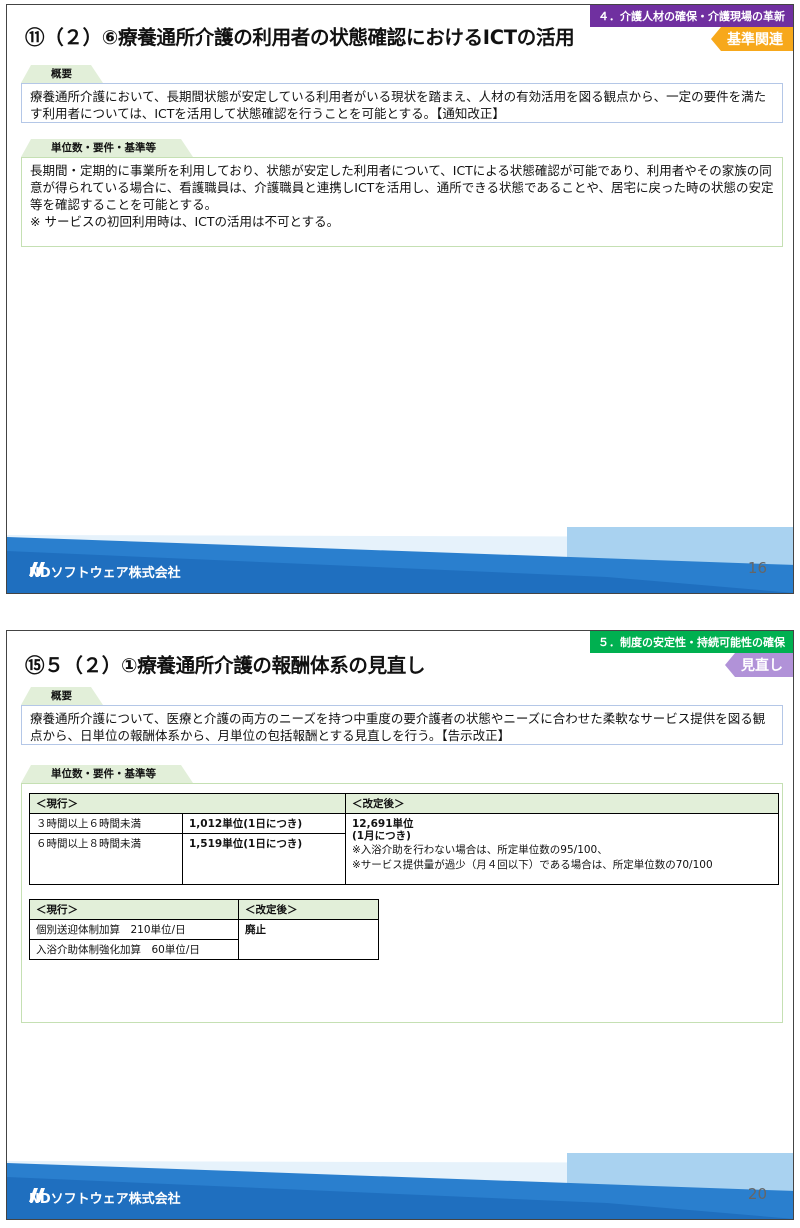 The width and height of the screenshot is (800, 1228). I want to click on table-cell-label: 入浴介助体制強化加算 60単位/日, so click(134, 949).